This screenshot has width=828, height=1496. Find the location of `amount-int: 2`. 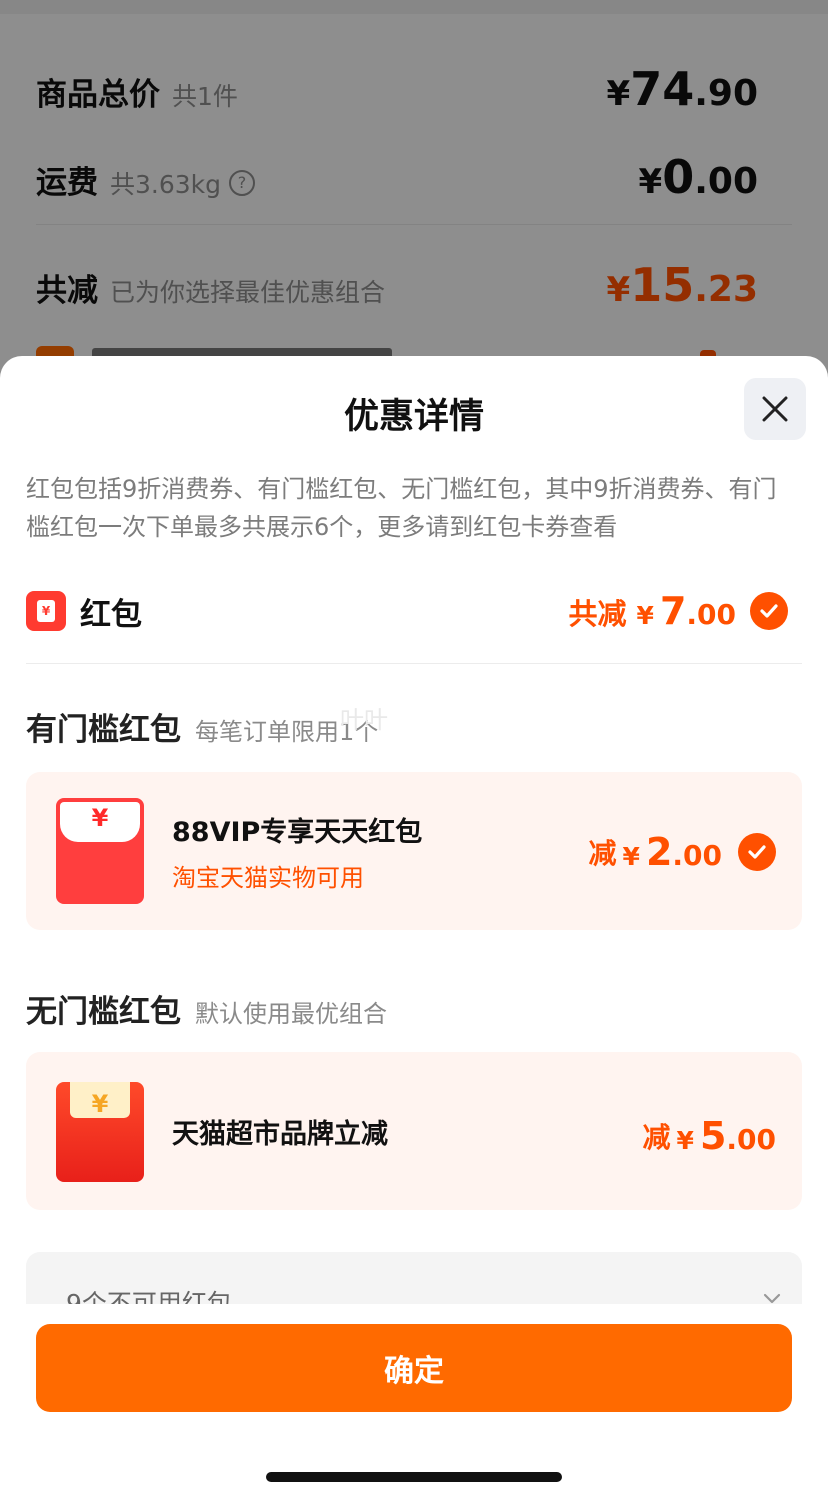

amount-int: 2 is located at coordinates (659, 852).